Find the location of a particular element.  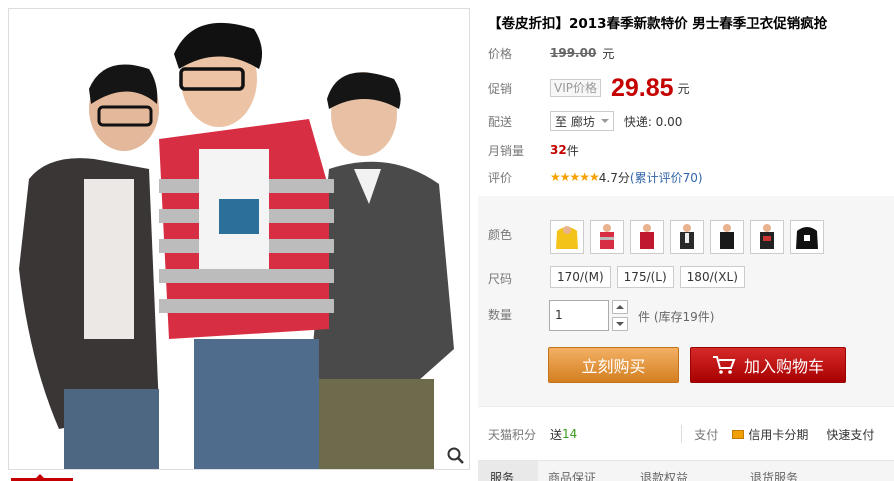

size-option-xl: 180/(XL) is located at coordinates (712, 277).